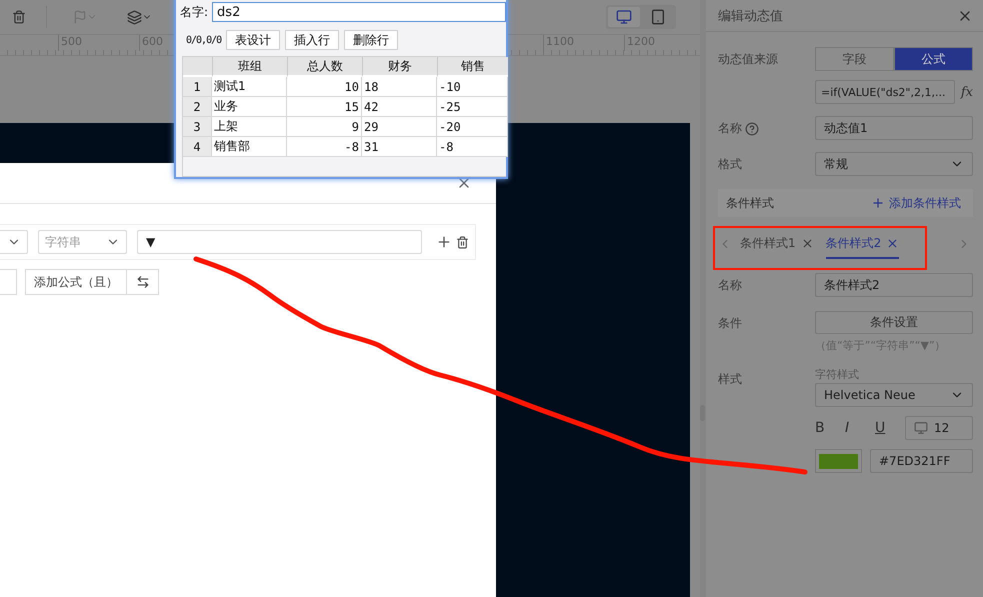 The image size is (983, 597). I want to click on table-cell: 销售部, so click(249, 147).